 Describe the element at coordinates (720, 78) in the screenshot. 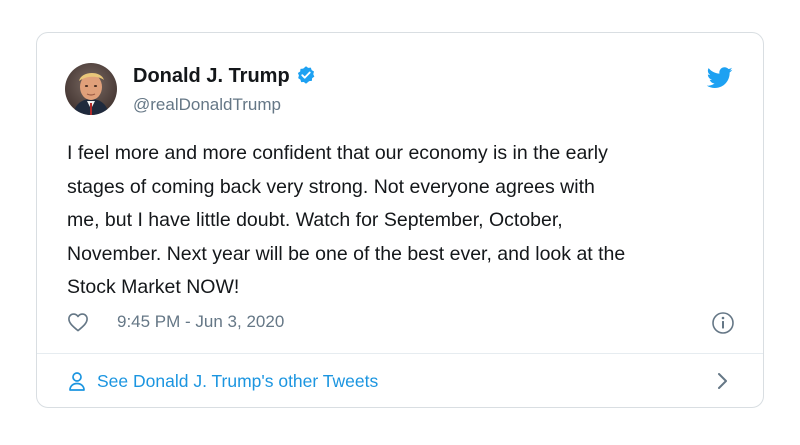

I see `twitter-bird-icon` at that location.